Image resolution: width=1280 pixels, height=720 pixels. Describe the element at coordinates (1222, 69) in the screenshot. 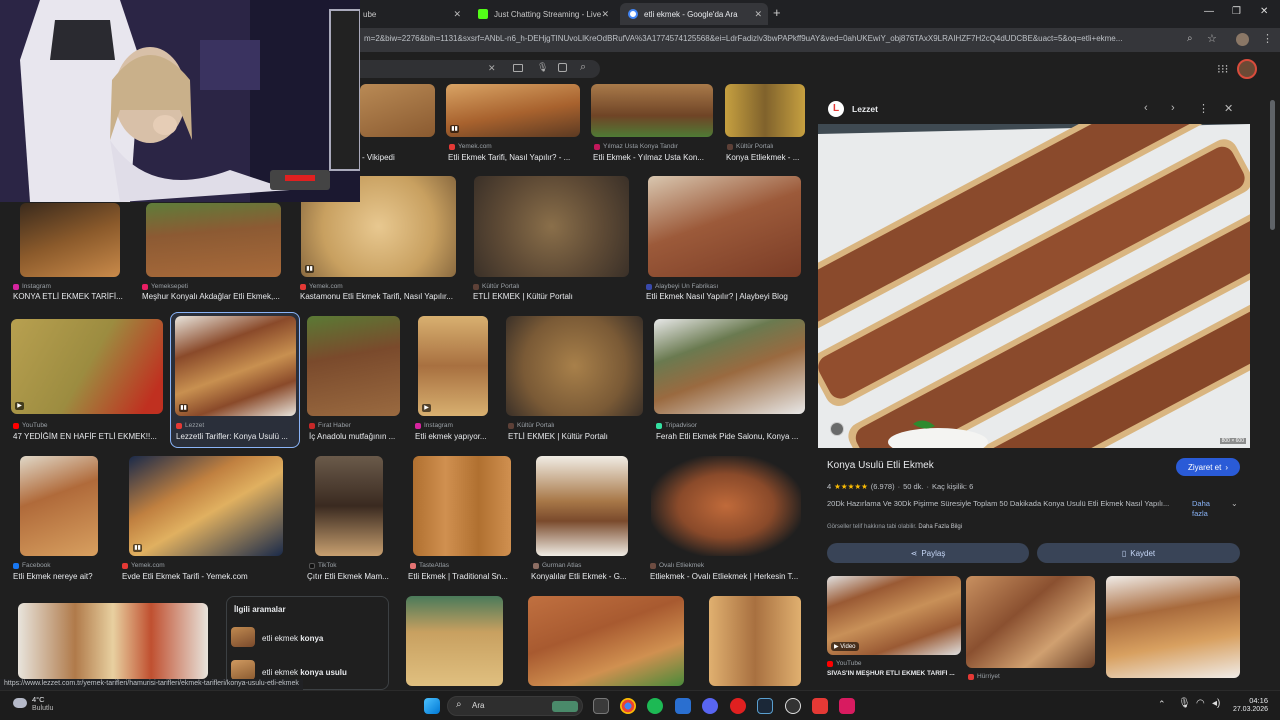

I see `apps-grid-icon: ⁝⁝⁝` at that location.